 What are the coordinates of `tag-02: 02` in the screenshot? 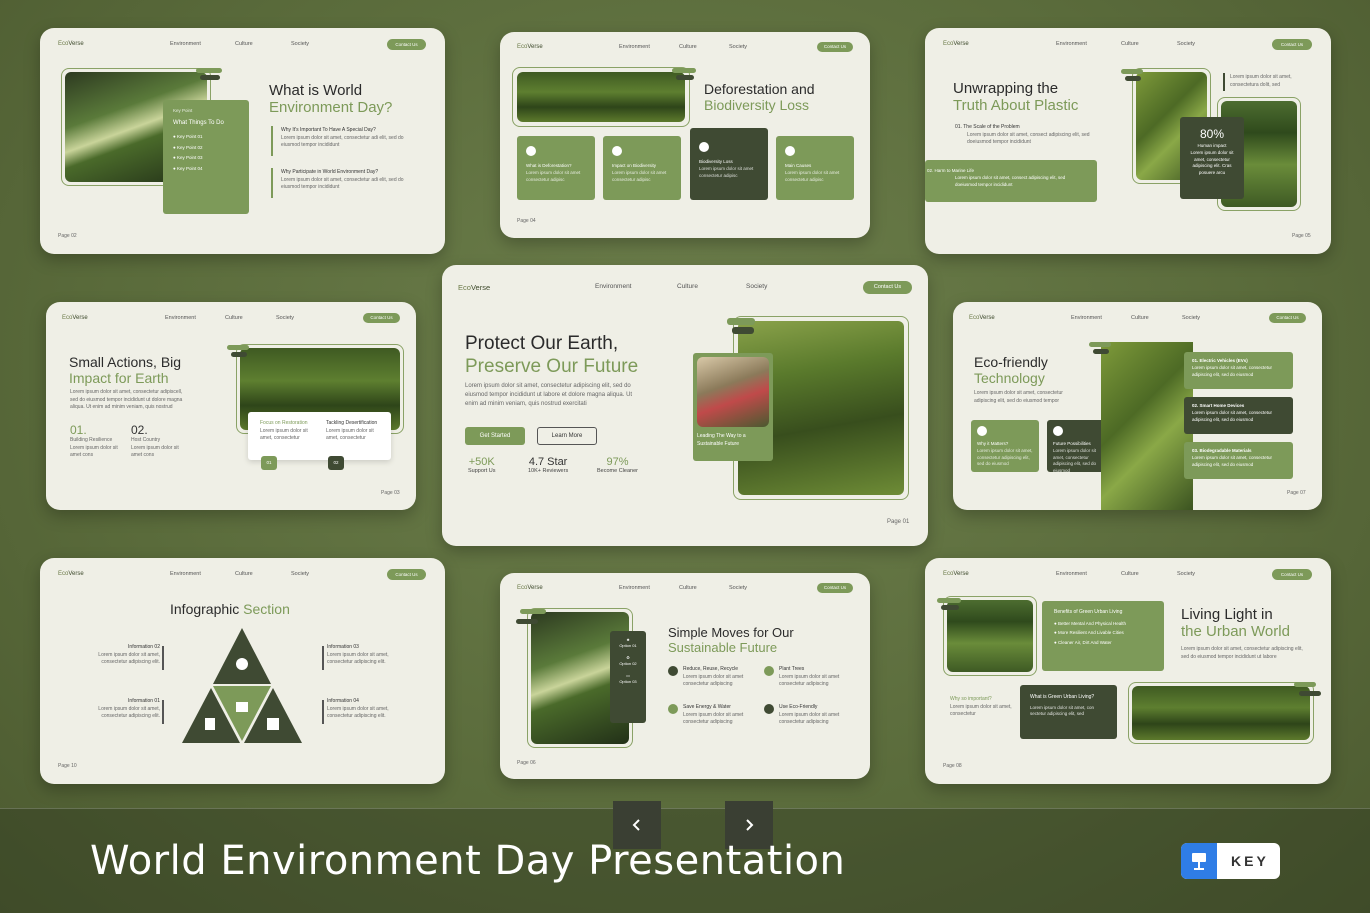 It's located at (336, 463).